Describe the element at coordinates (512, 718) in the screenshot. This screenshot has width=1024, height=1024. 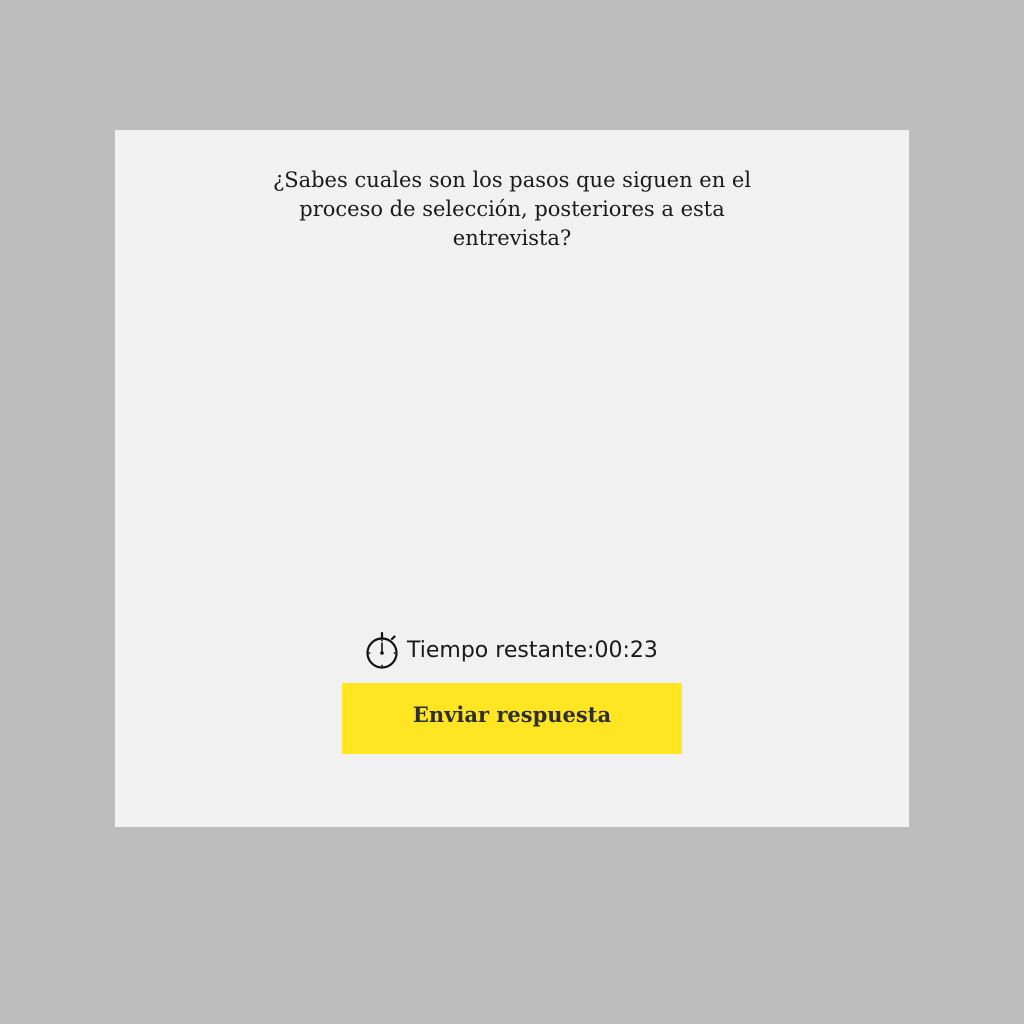
I see `submit-answer-button: Enviar respuesta` at that location.